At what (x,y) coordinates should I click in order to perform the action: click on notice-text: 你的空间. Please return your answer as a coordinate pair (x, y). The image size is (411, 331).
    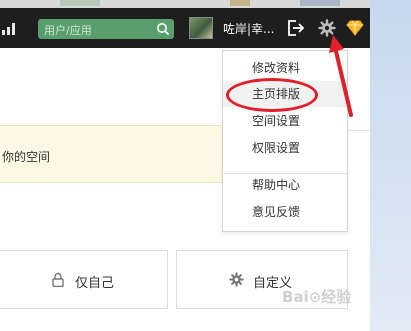
    Looking at the image, I should click on (26, 157).